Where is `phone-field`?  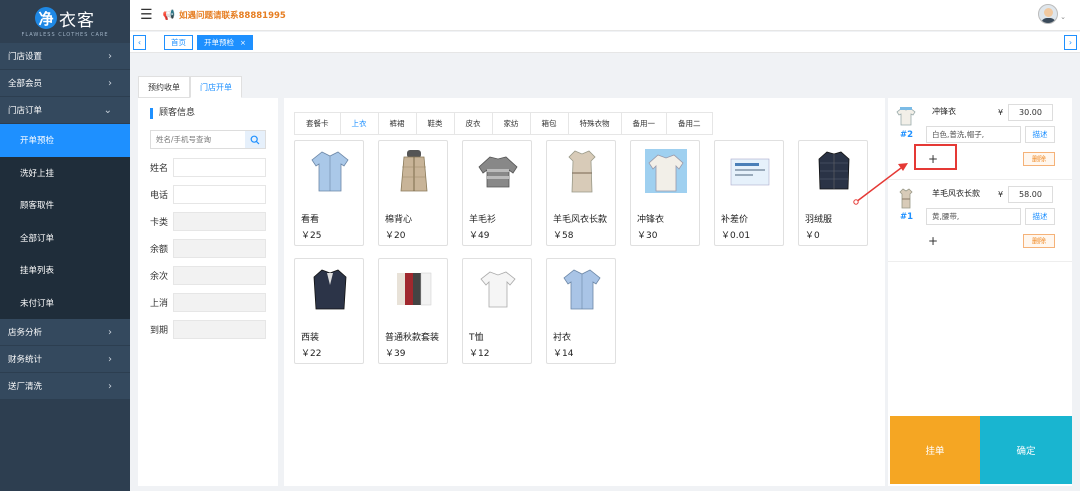
phone-field is located at coordinates (219, 194).